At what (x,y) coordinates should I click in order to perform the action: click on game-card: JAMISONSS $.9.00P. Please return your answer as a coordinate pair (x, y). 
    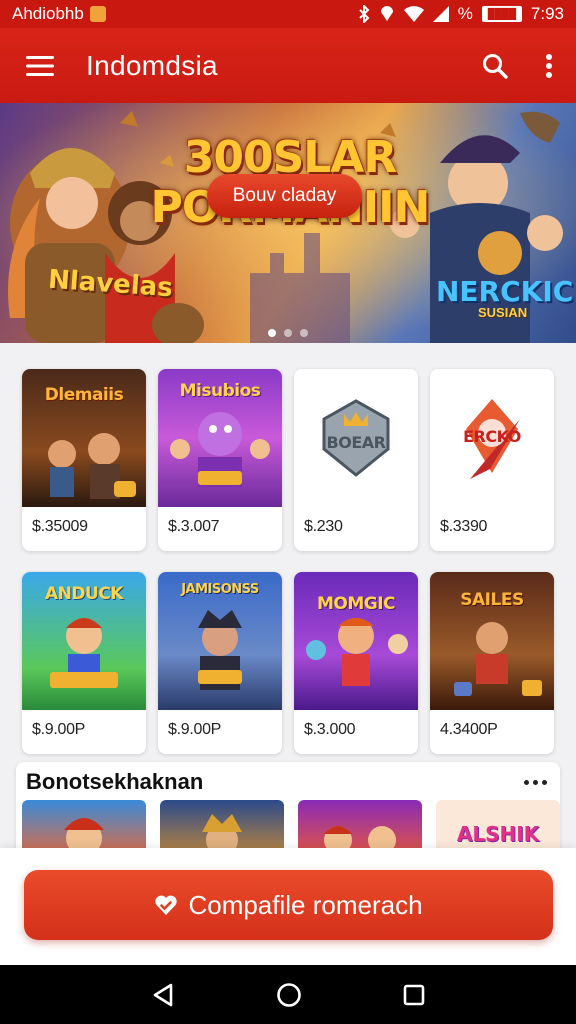
    Looking at the image, I should click on (220, 663).